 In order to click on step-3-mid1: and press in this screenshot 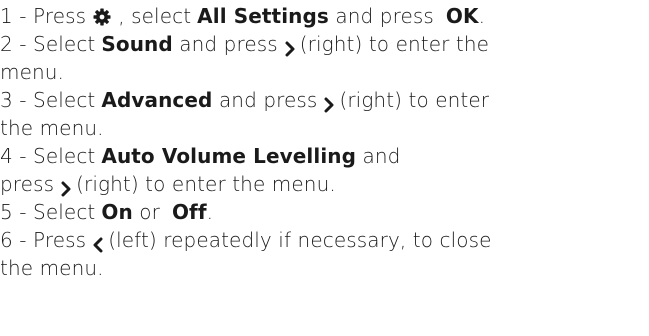, I will do `click(268, 100)`.